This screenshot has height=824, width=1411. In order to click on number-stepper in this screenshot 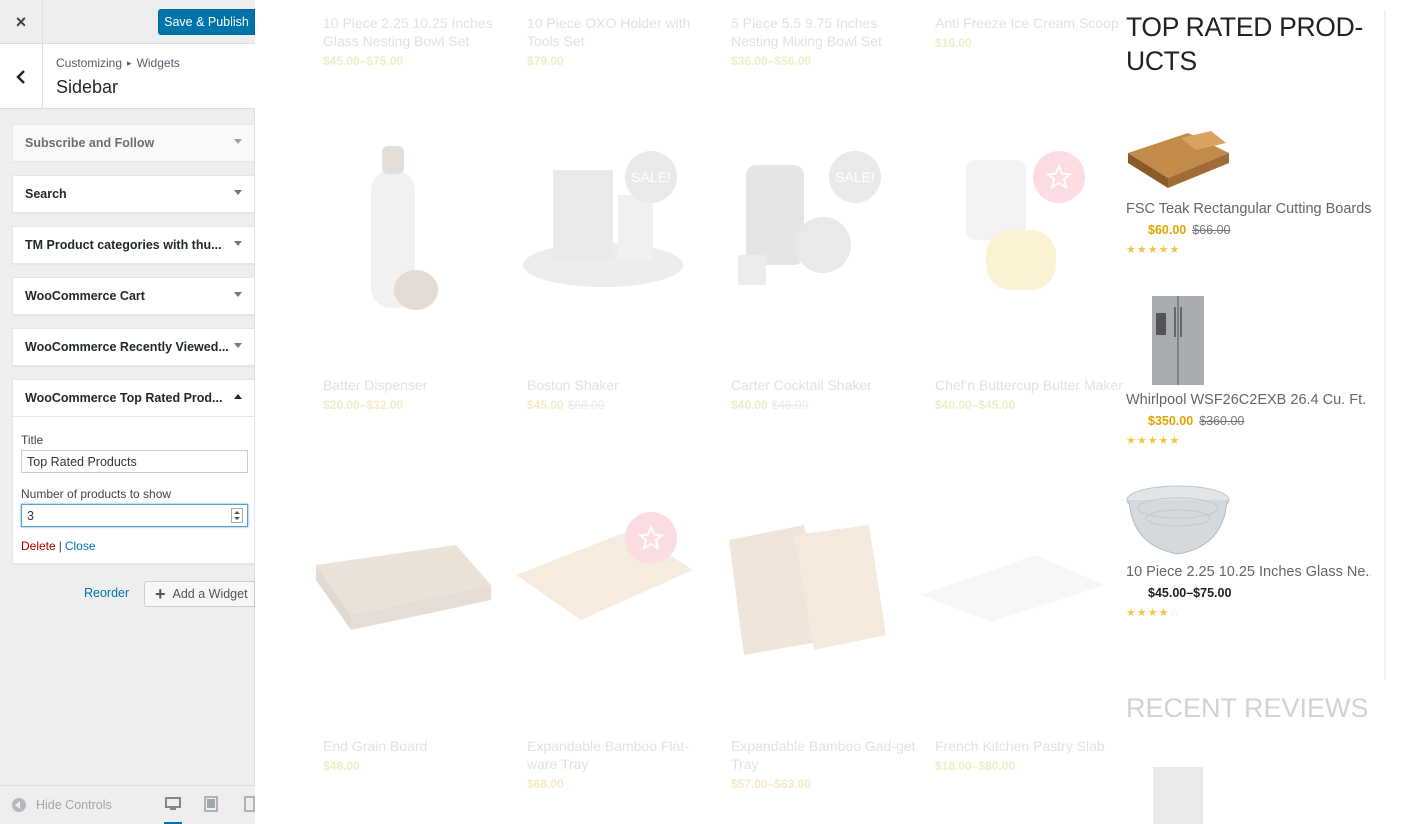, I will do `click(237, 515)`.